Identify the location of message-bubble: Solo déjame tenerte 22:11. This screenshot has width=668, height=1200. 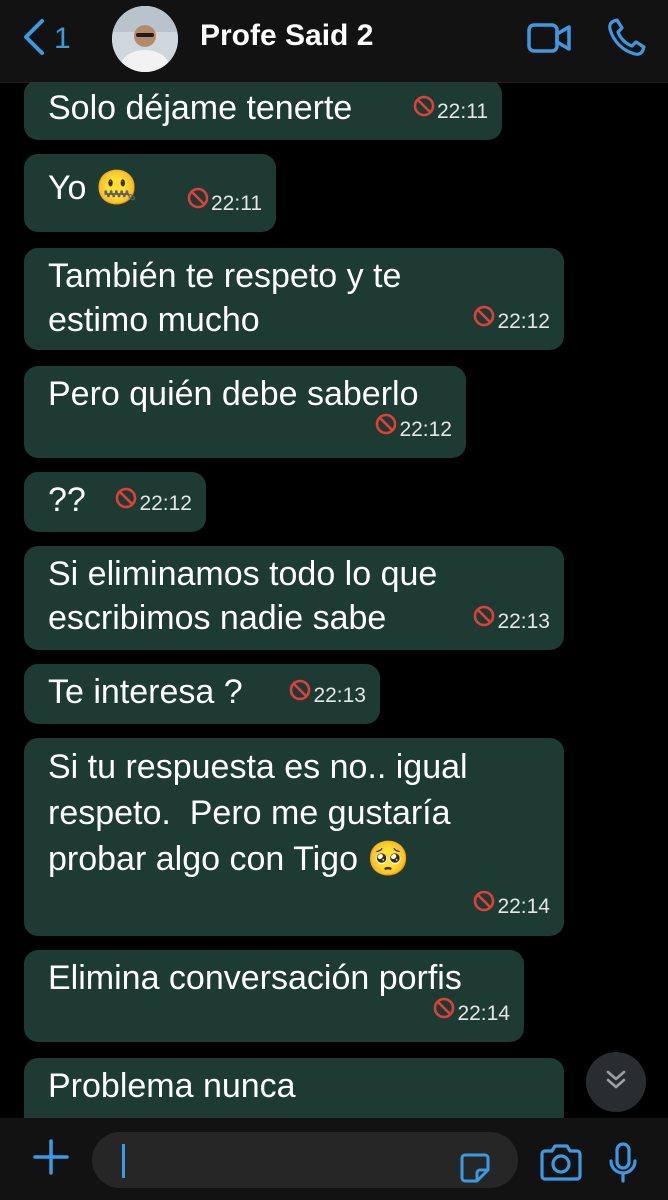
(263, 111).